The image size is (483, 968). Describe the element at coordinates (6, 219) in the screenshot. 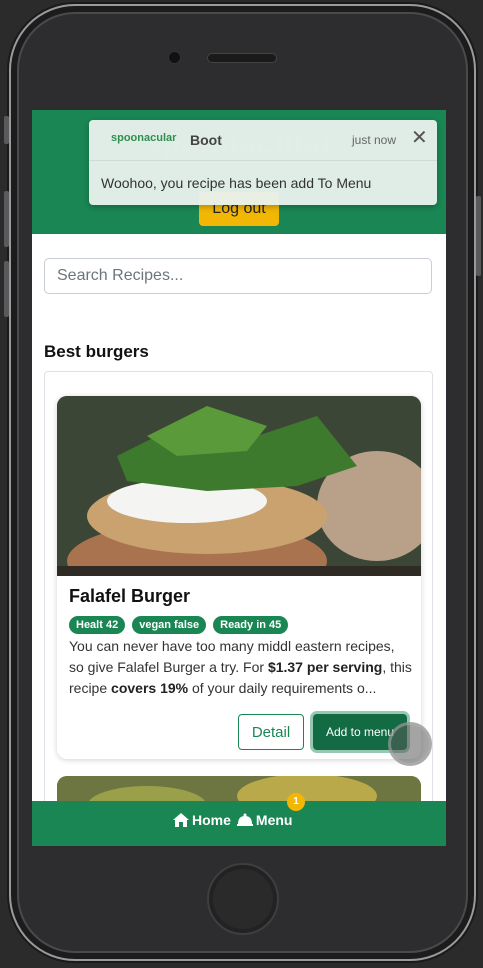

I see `volume-up-button` at that location.